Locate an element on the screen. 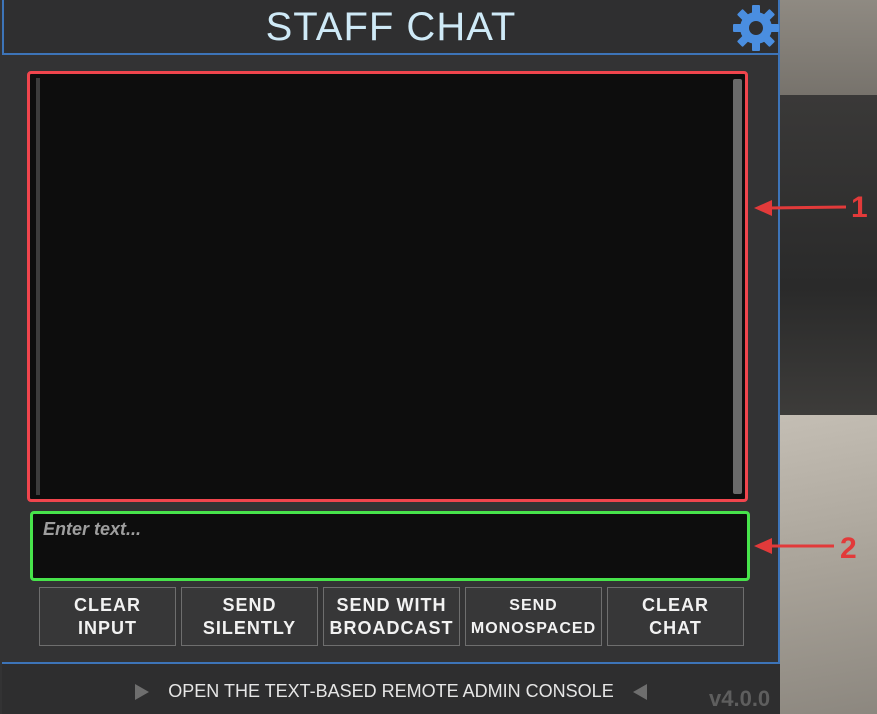  send-silently-button: SEND SILENTLY is located at coordinates (249, 616).